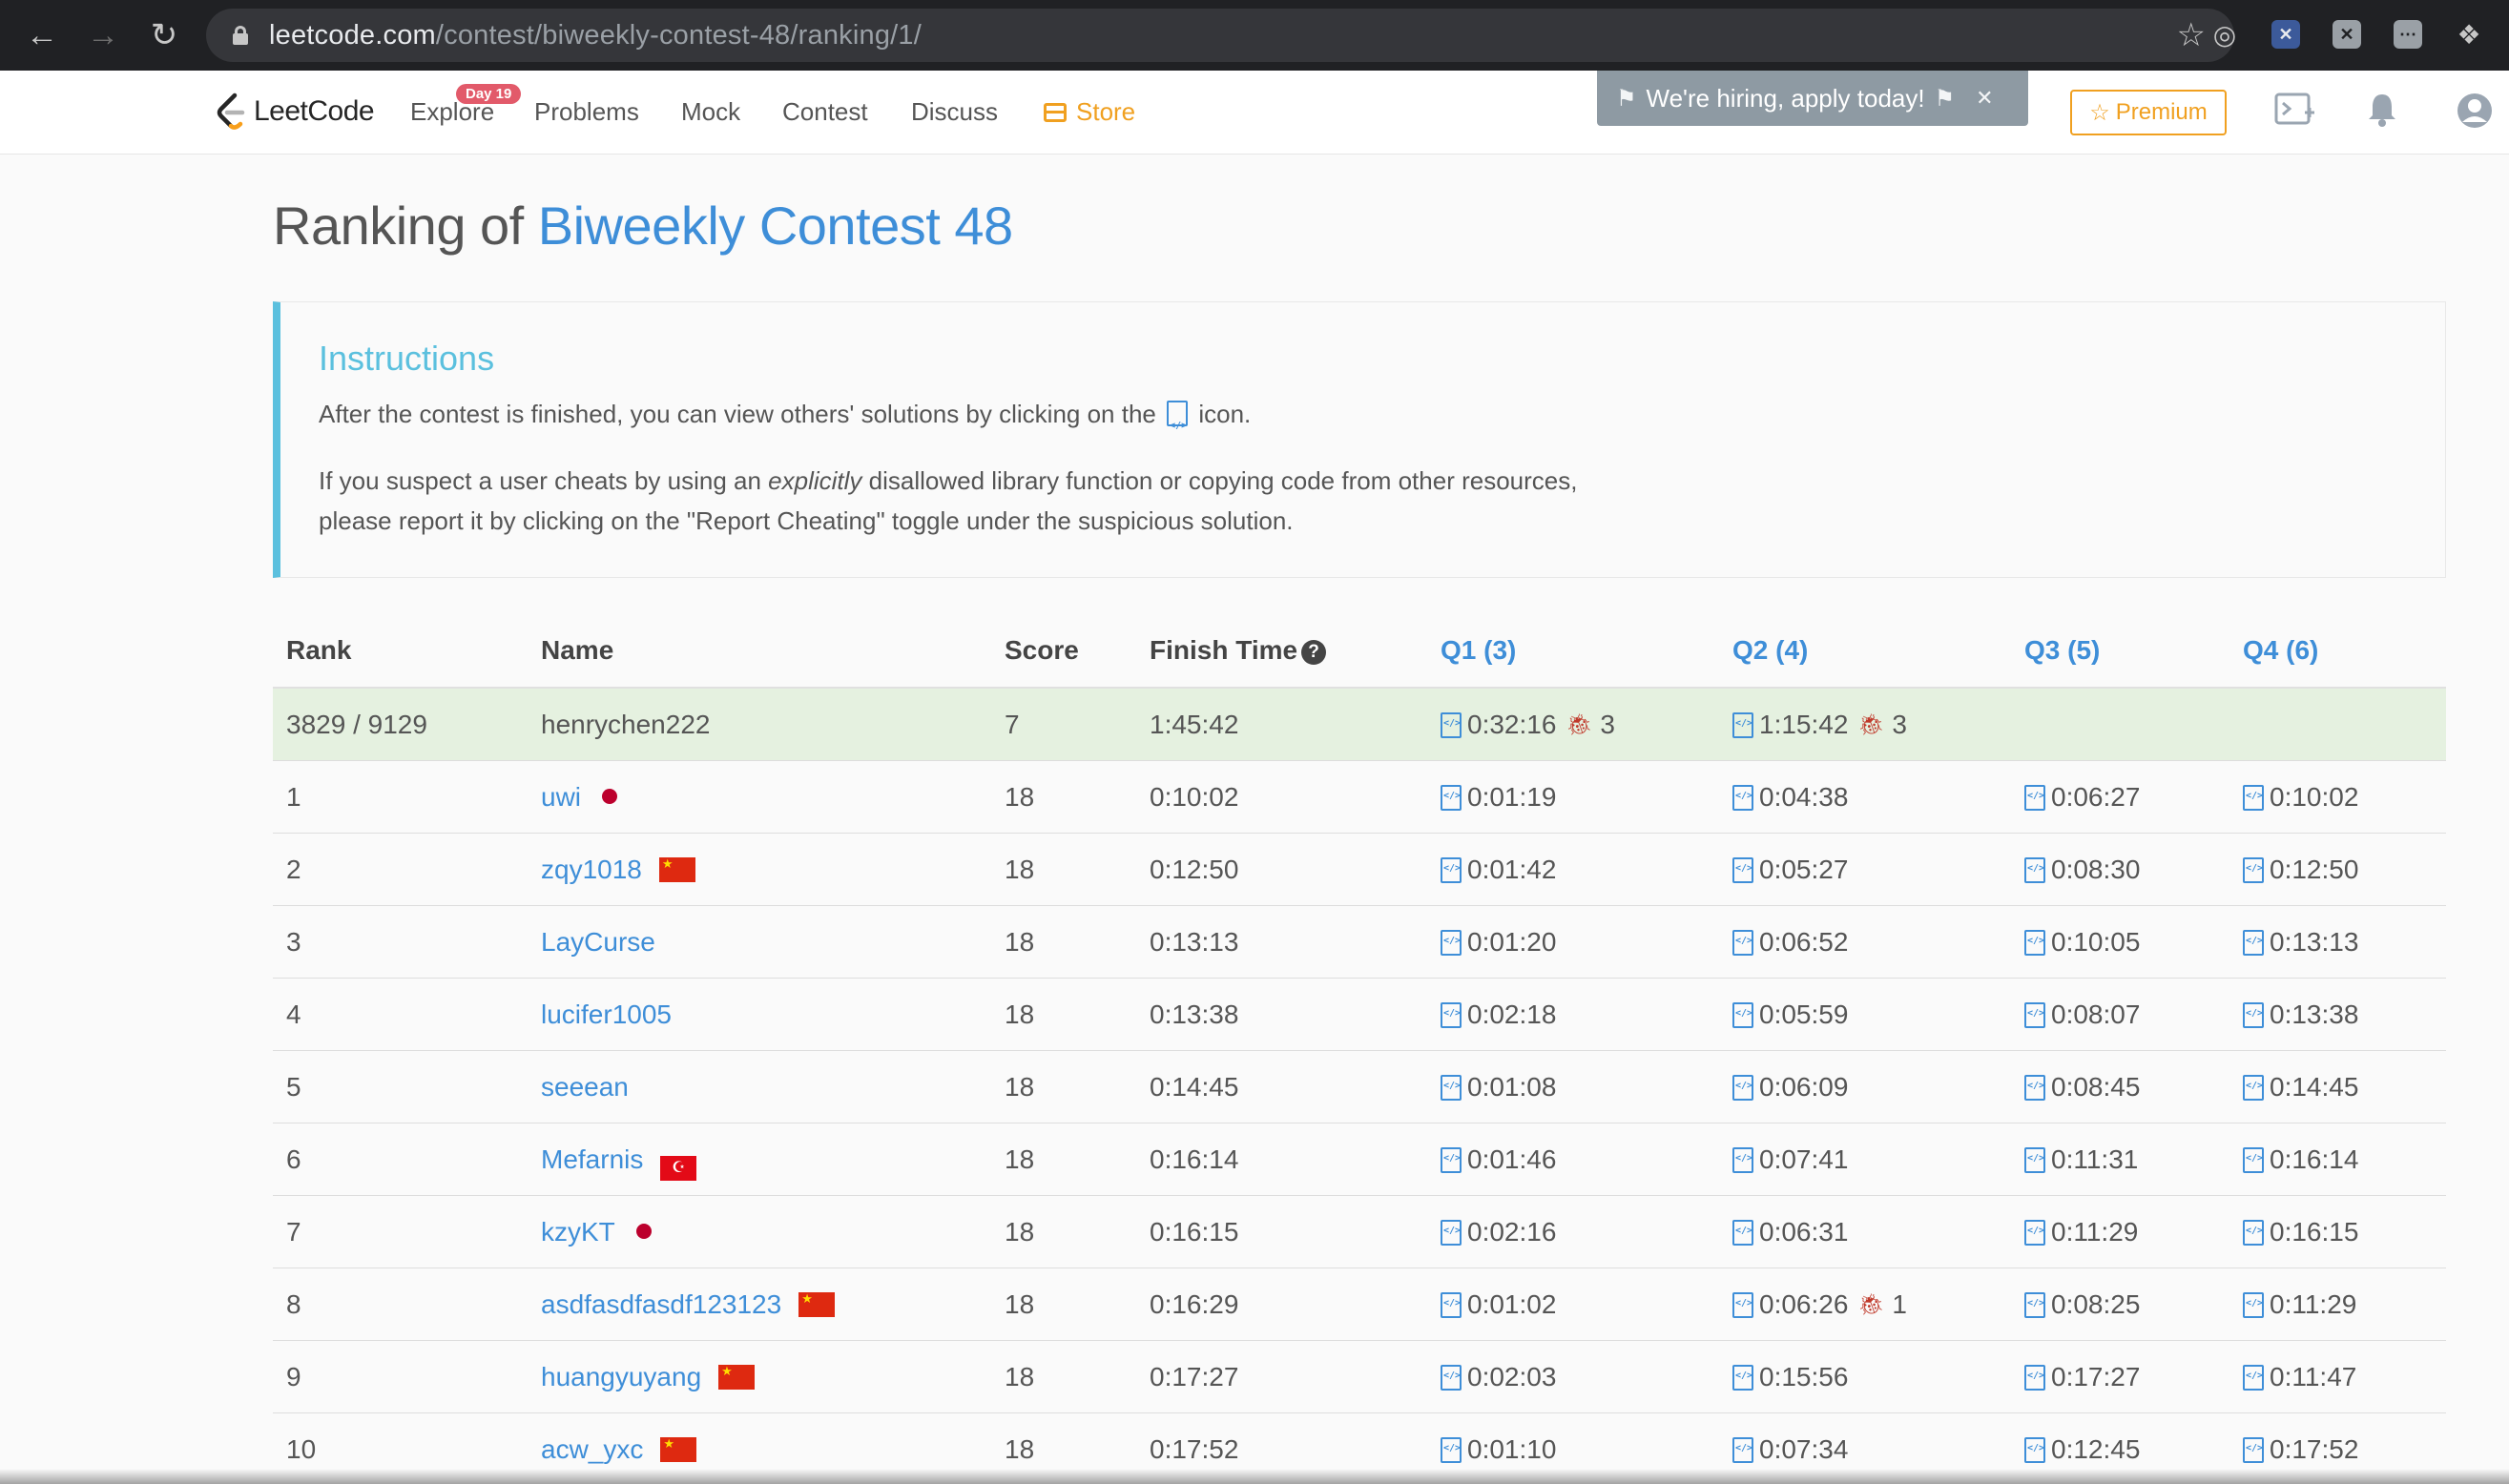 Image resolution: width=2509 pixels, height=1484 pixels. Describe the element at coordinates (2082, 870) in the screenshot. I see `q3-cell: 0:08:30` at that location.